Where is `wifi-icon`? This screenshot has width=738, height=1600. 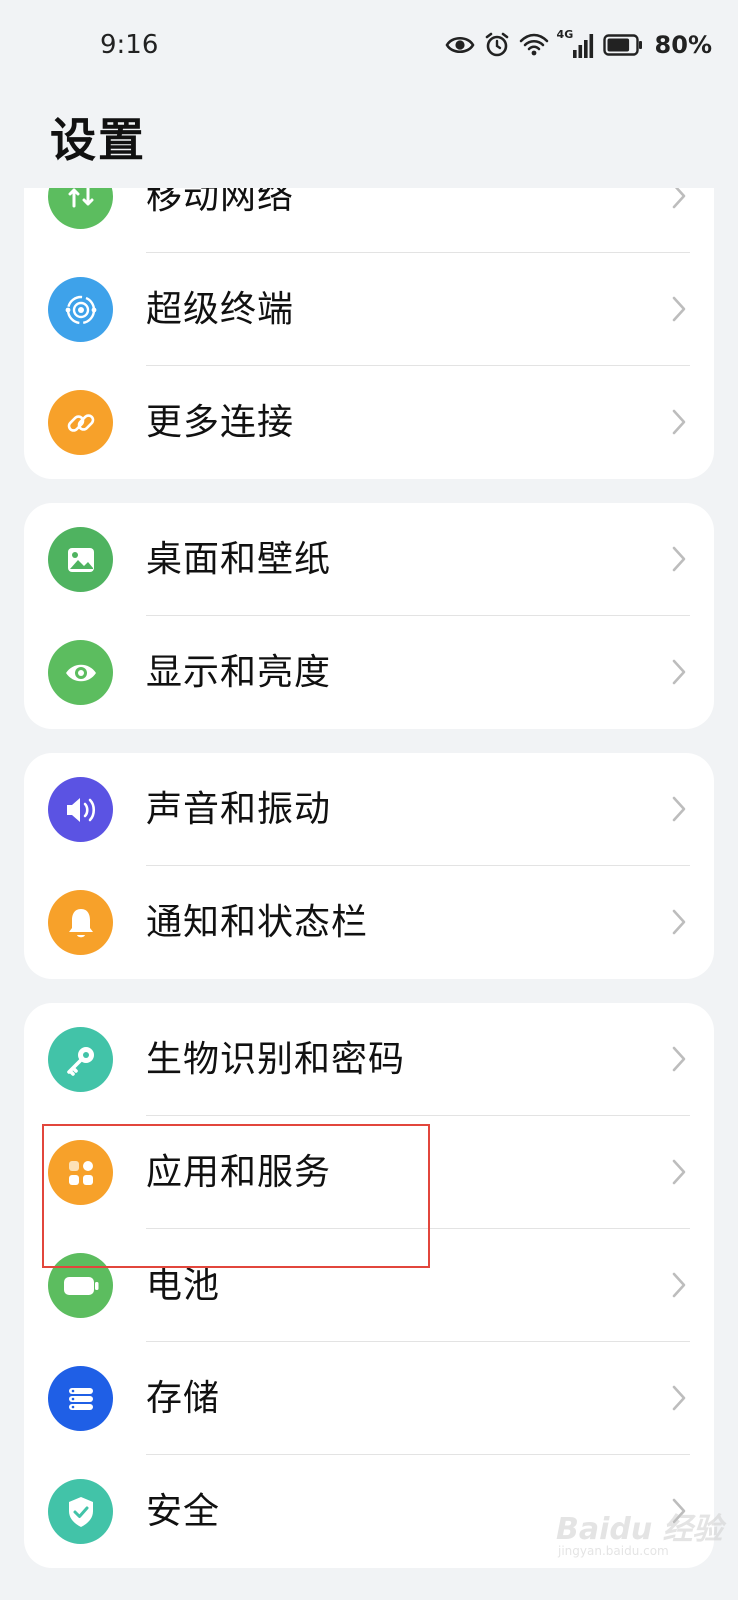
wifi-icon is located at coordinates (534, 45).